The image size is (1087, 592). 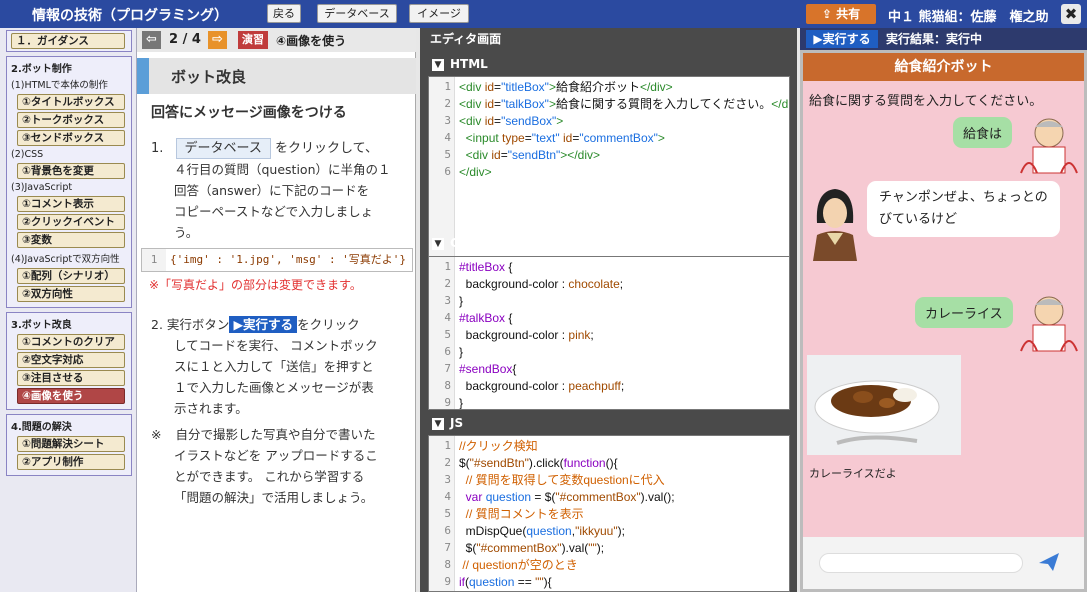 What do you see at coordinates (276, 76) in the screenshot?
I see `section-heading: ボット改良` at bounding box center [276, 76].